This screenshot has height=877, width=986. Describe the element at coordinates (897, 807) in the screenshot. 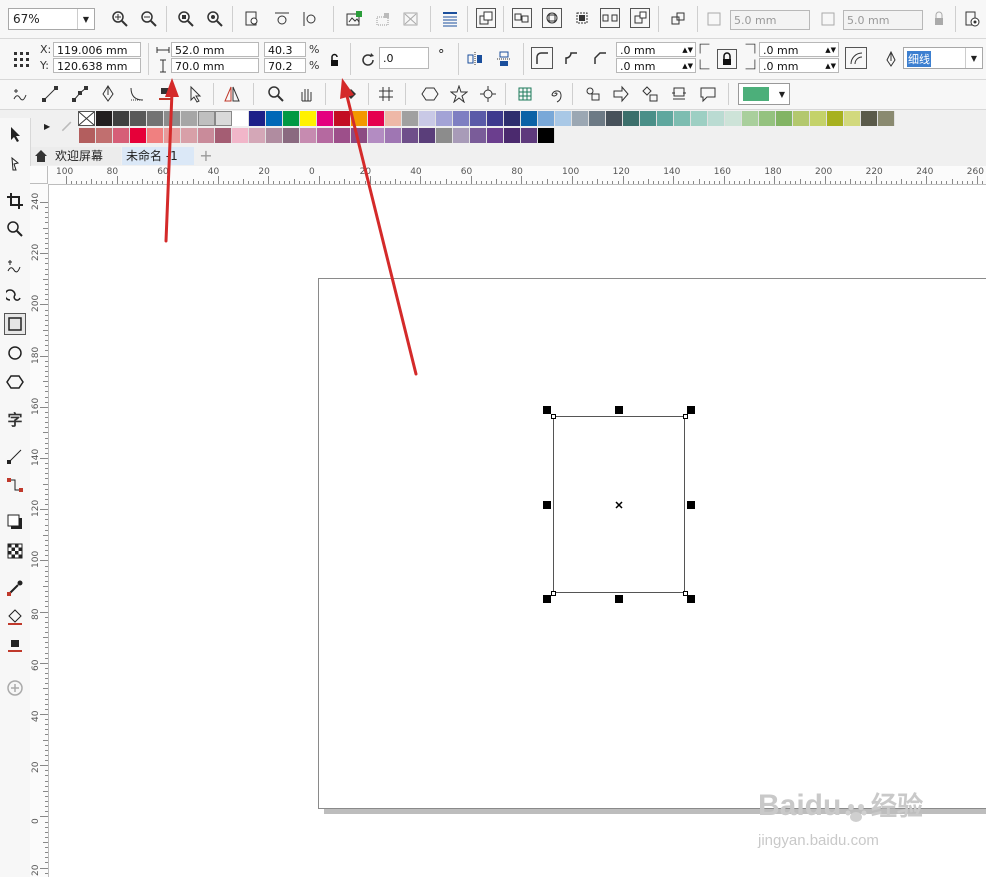

I see `watermark-brand-cjk: 经验` at that location.